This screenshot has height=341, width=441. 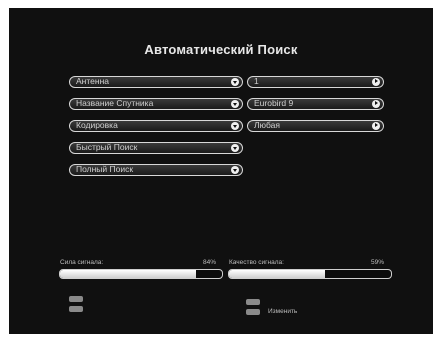 I want to click on signal-quality-value: 59%, so click(x=378, y=262).